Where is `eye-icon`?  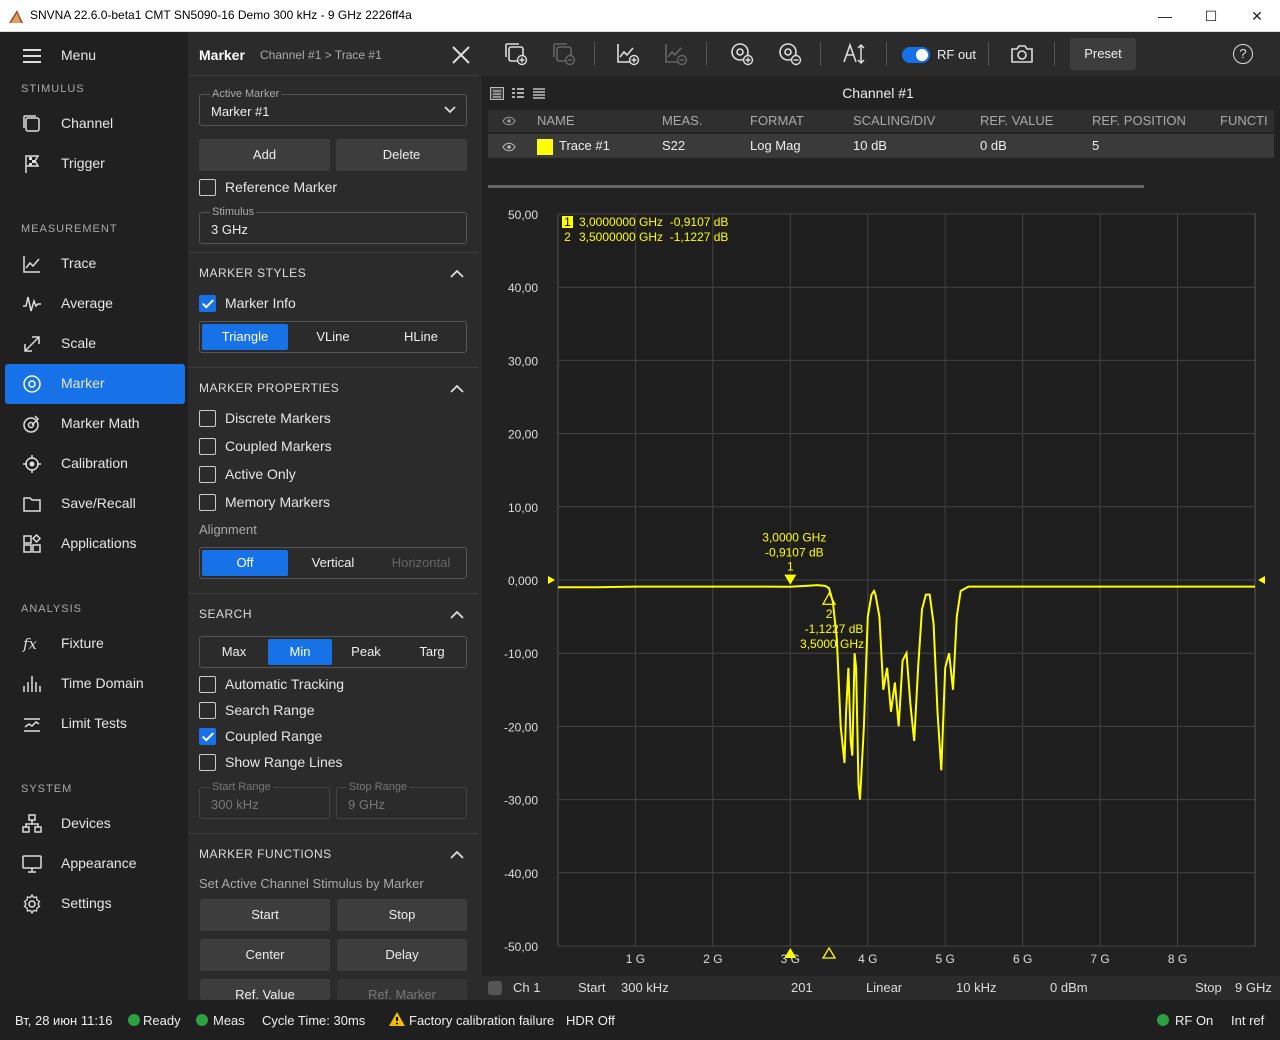
eye-icon is located at coordinates (509, 147).